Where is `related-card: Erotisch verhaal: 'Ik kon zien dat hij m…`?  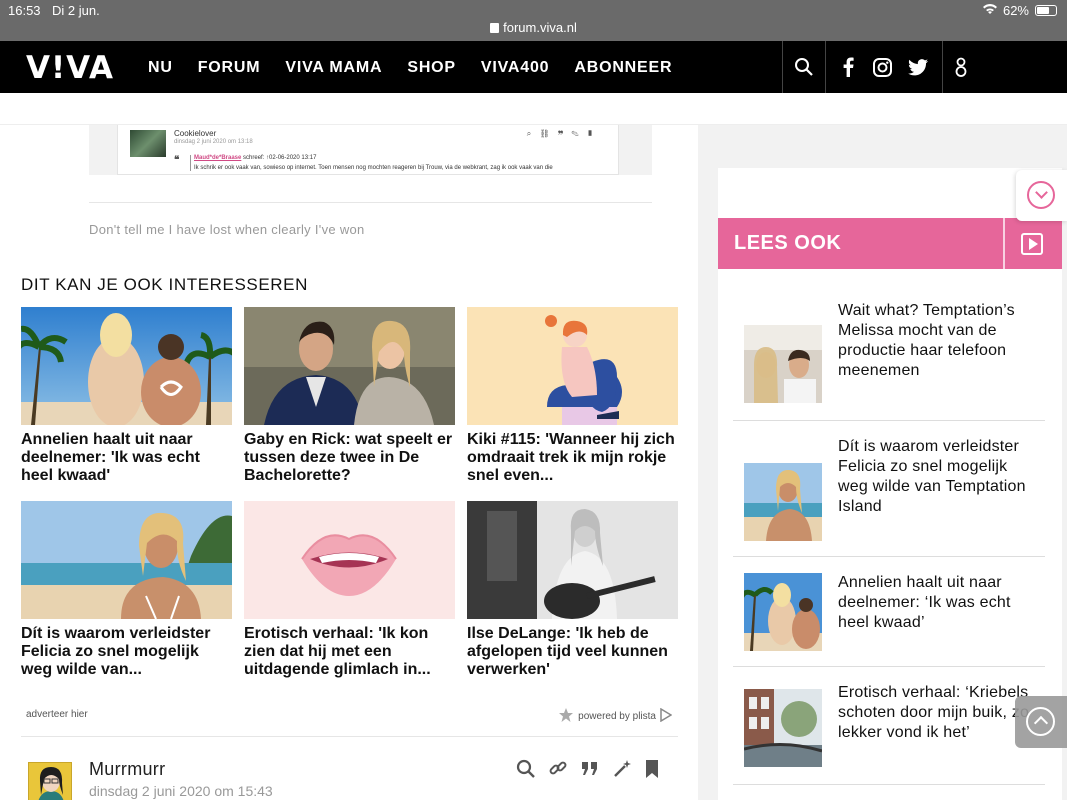
related-card: Erotisch verhaal: 'Ik kon zien dat hij m… is located at coordinates (349, 590).